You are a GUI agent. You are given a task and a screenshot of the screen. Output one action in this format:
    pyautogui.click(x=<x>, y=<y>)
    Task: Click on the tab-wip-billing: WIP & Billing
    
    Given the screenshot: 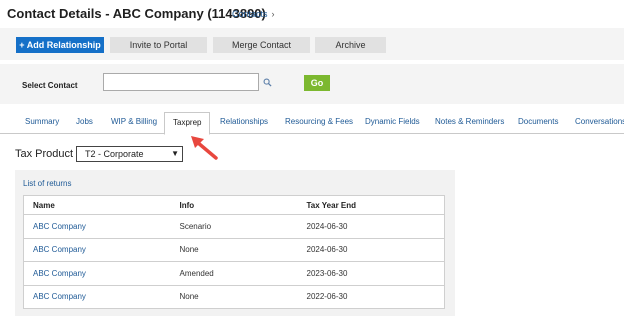 What is the action you would take?
    pyautogui.click(x=134, y=123)
    